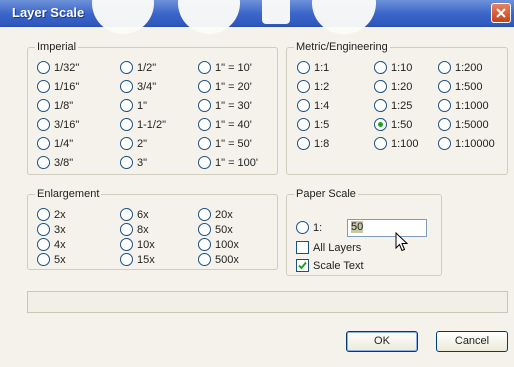  What do you see at coordinates (48, 12) in the screenshot?
I see `window-title: Layer Scale` at bounding box center [48, 12].